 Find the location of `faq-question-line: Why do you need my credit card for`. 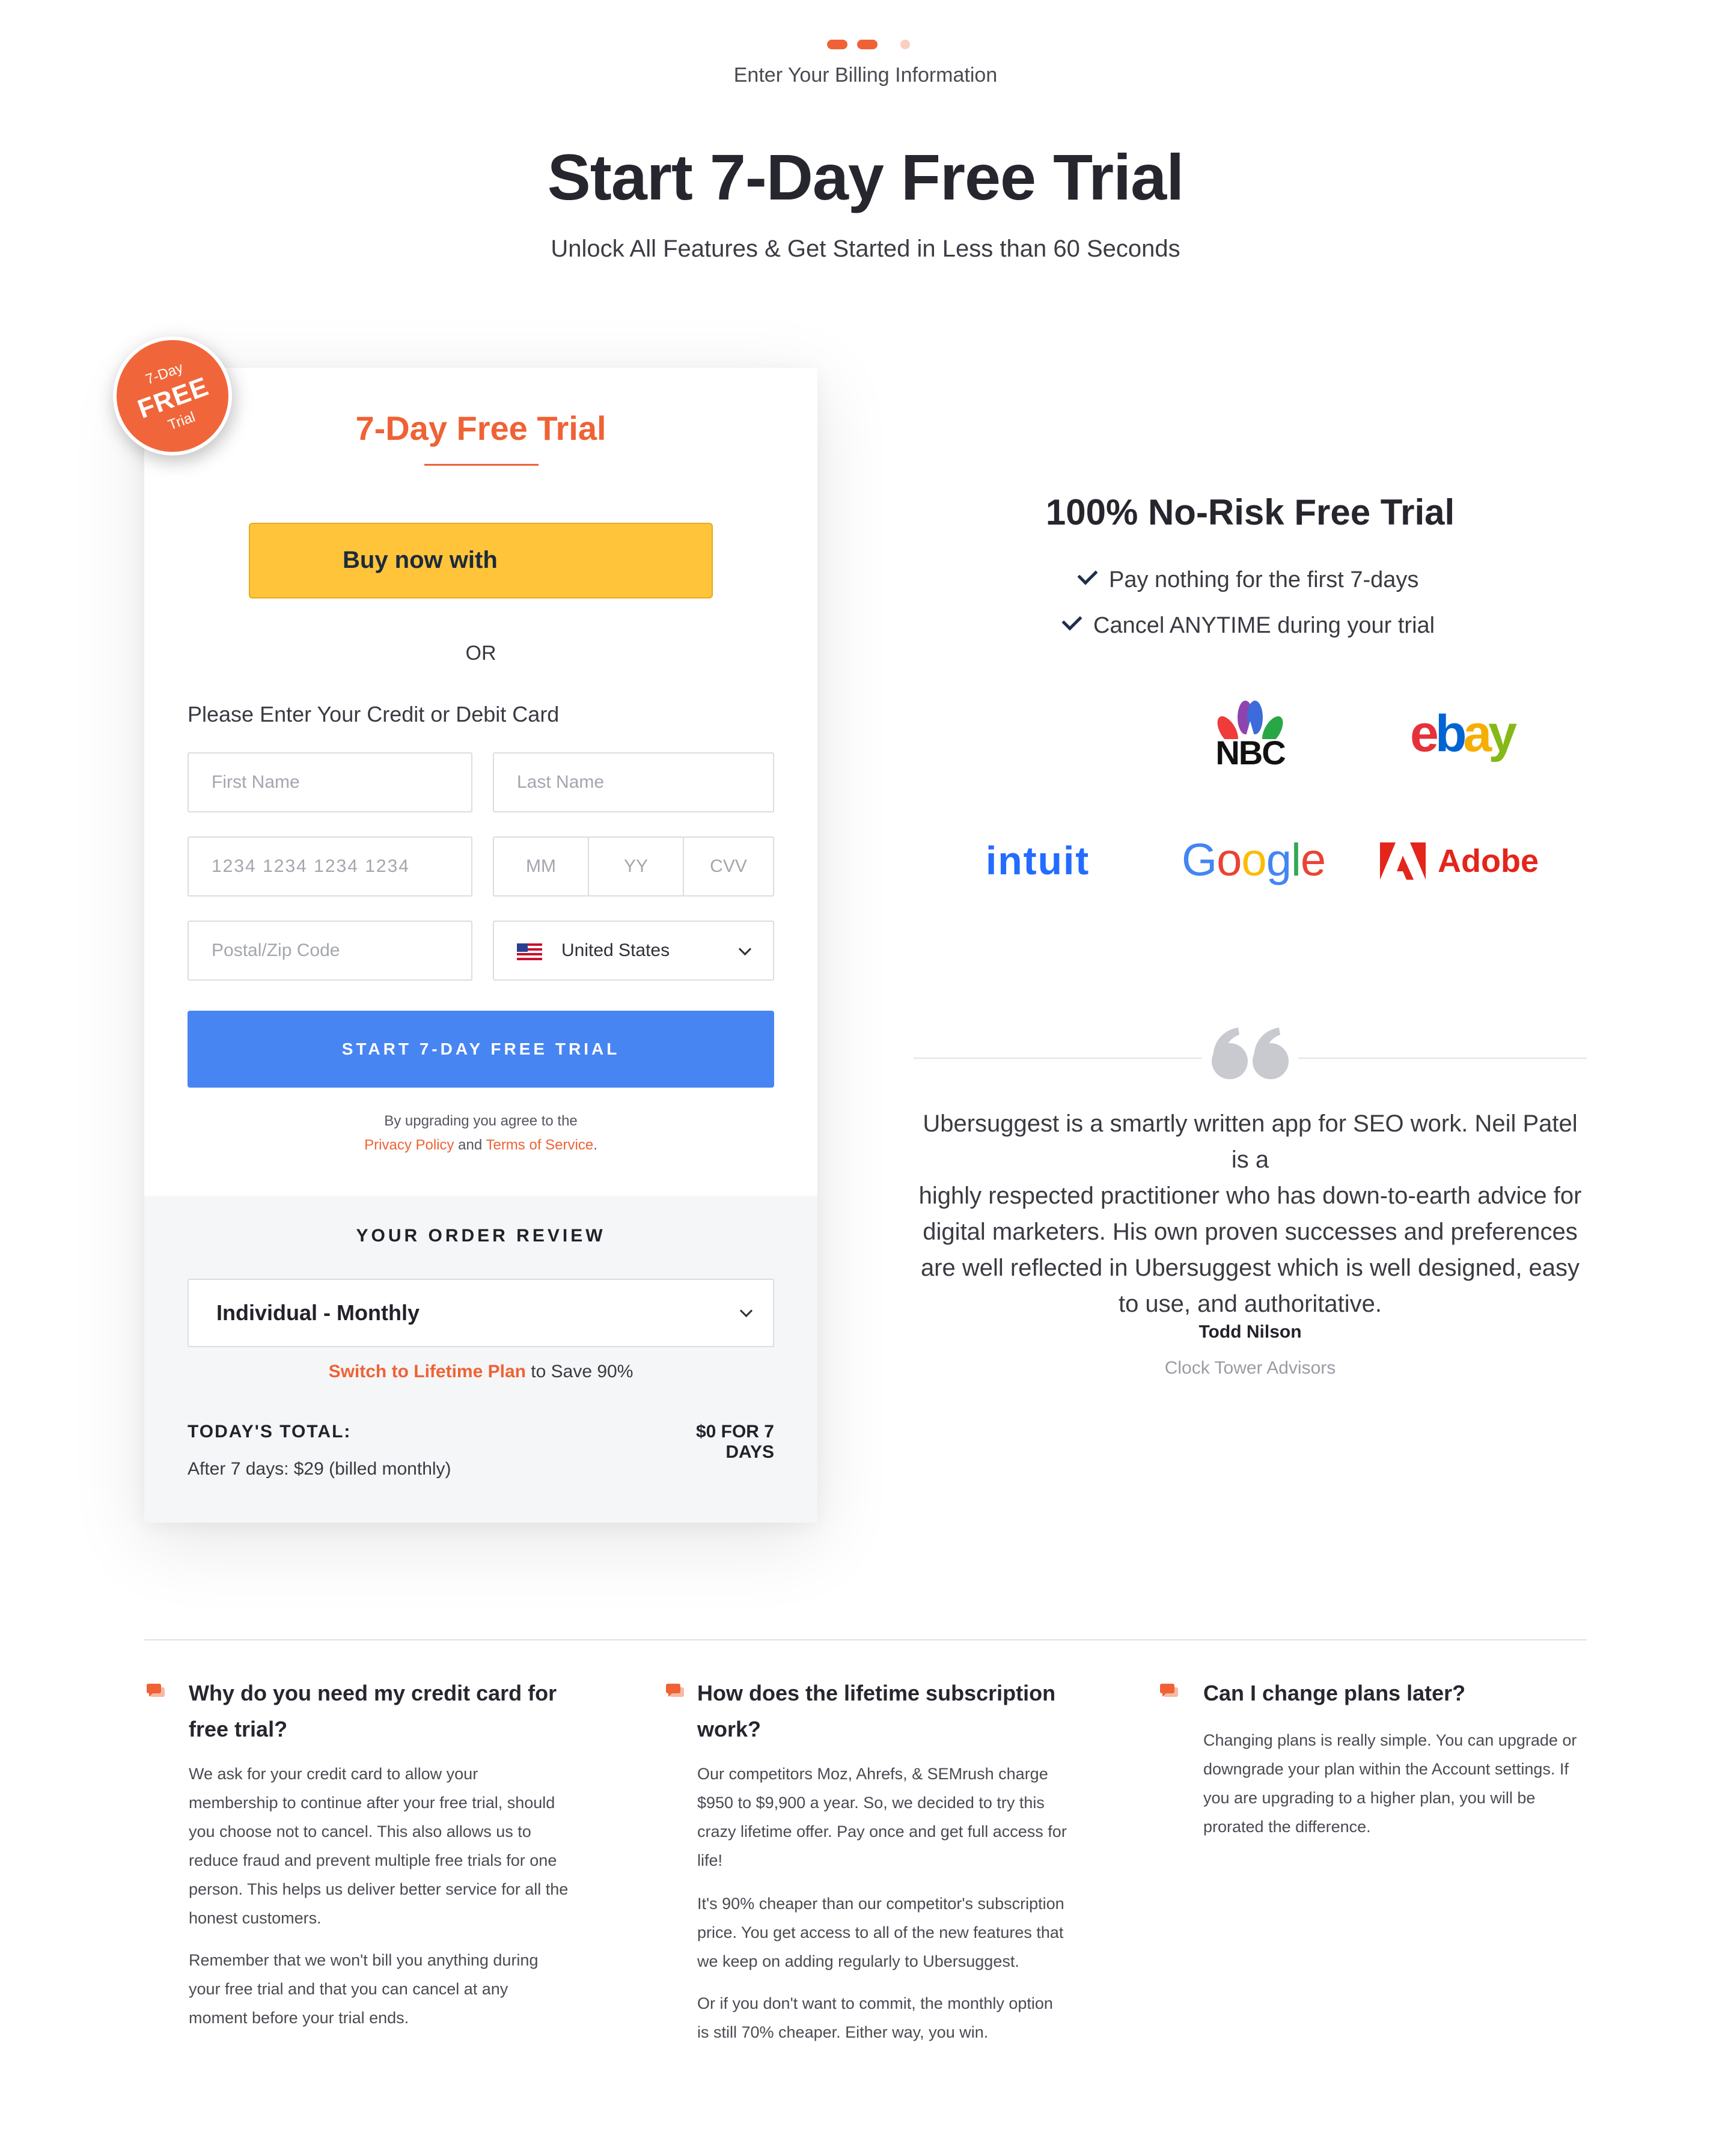

faq-question-line: Why do you need my credit card for is located at coordinates (373, 1693).